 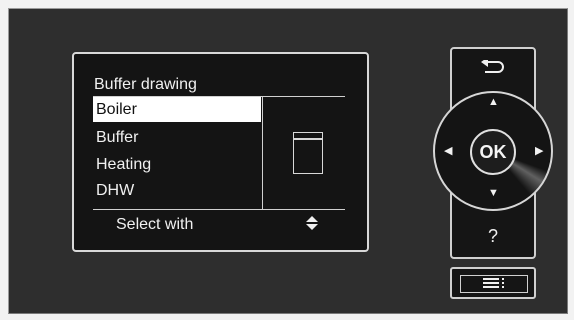 I want to click on up-down-arrows-icon, so click(x=312, y=225).